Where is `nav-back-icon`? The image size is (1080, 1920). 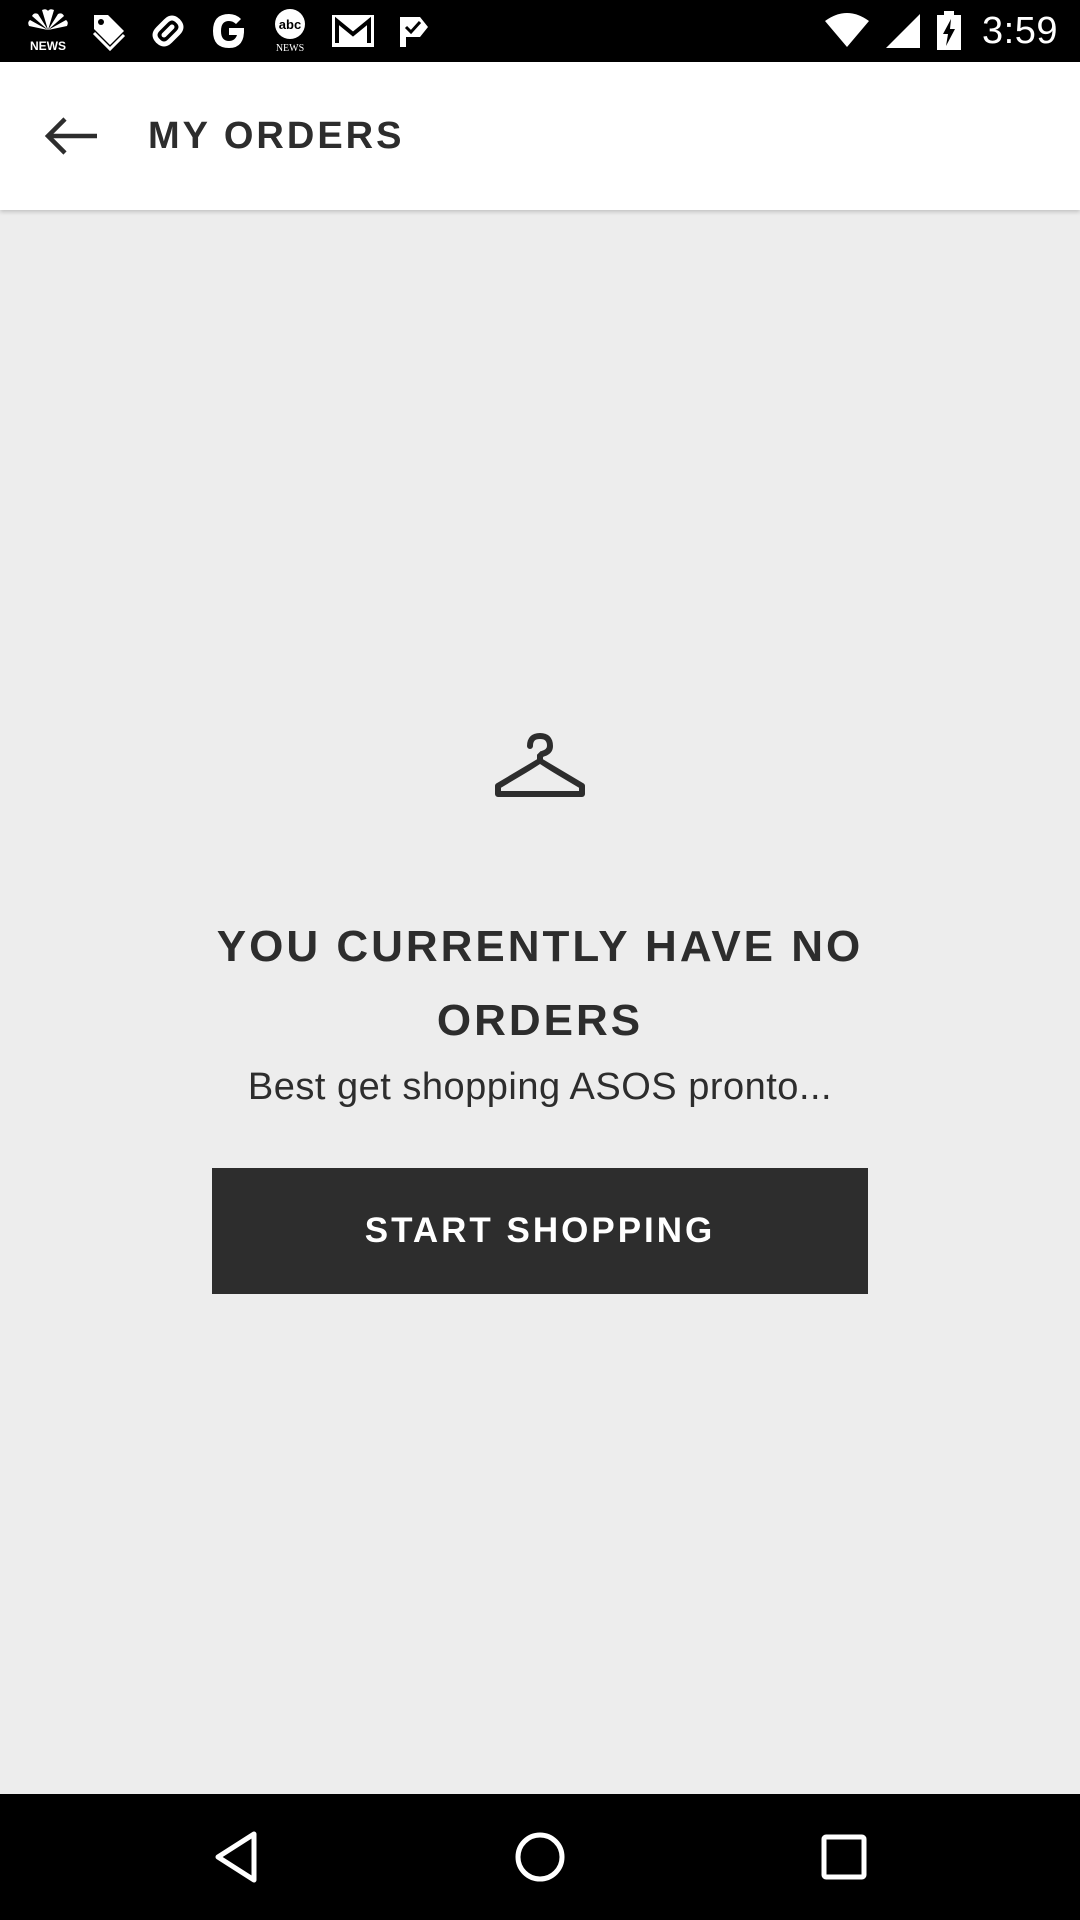 nav-back-icon is located at coordinates (236, 1857).